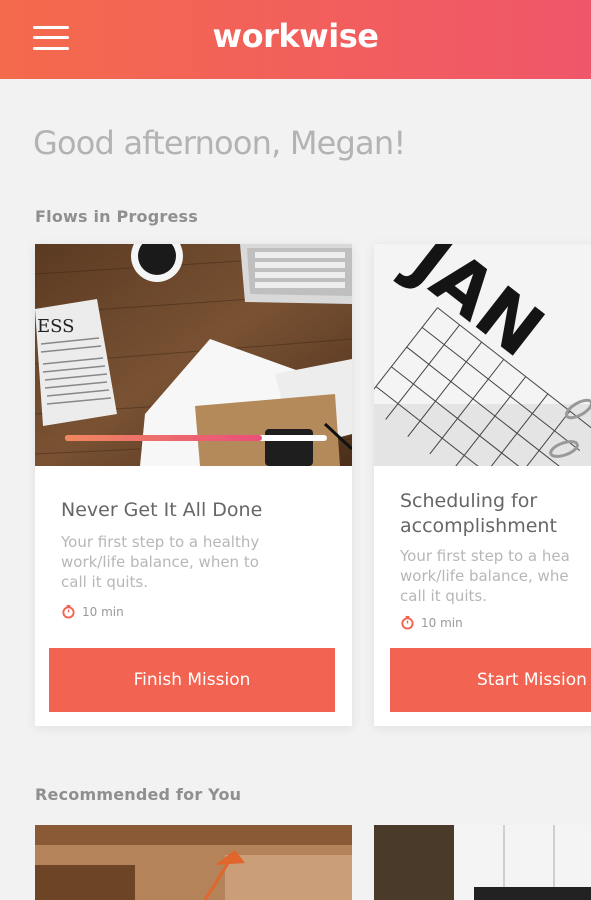 Image resolution: width=591 pixels, height=900 pixels. Describe the element at coordinates (485, 556) in the screenshot. I see `flow-description-line: Your first step to a hea` at that location.